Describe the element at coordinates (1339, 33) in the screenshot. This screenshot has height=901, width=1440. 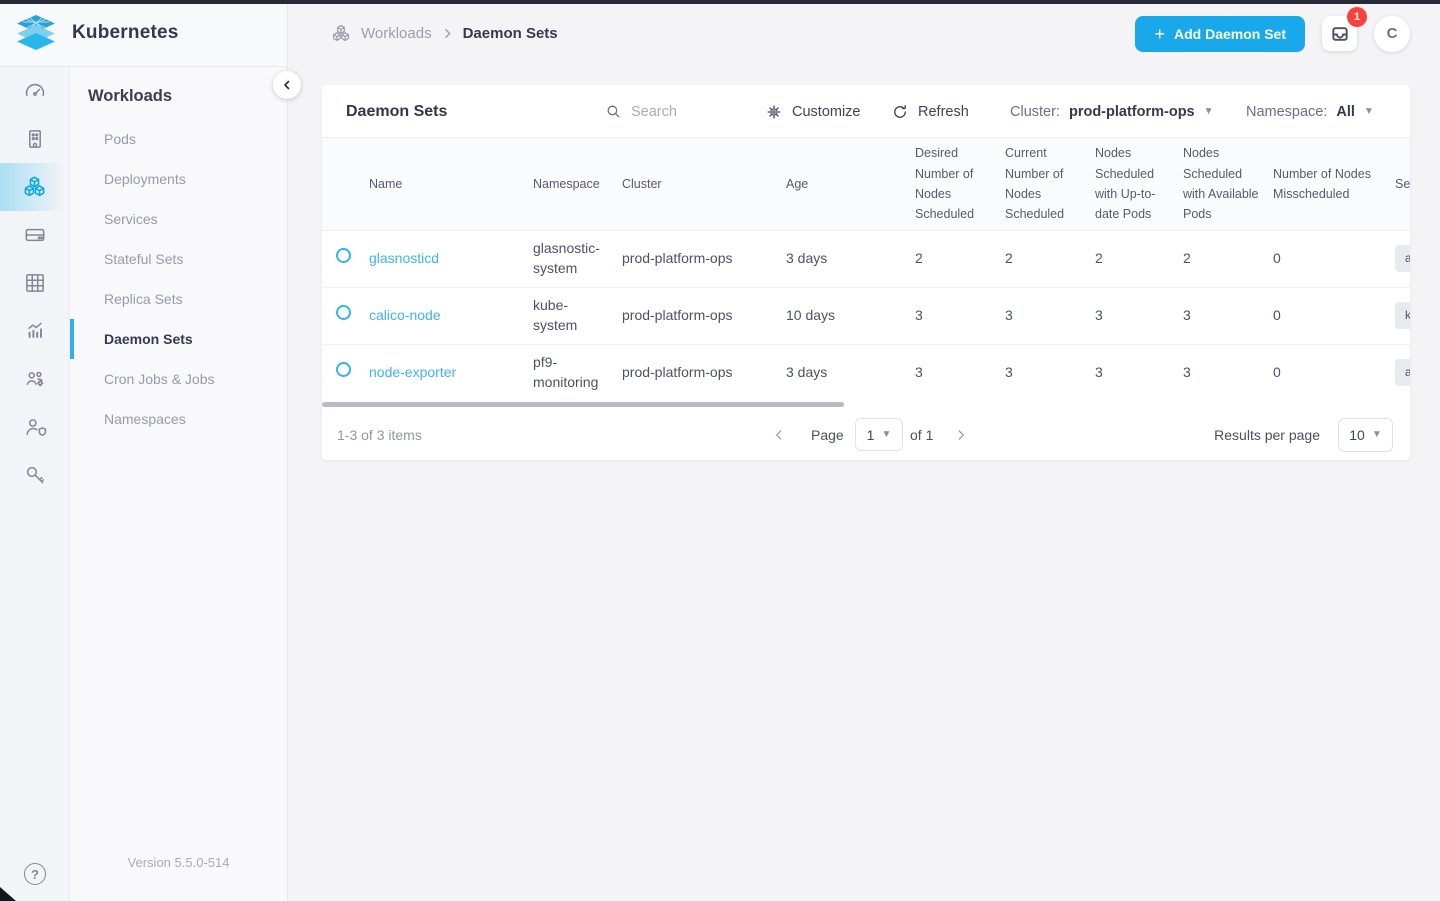
I see `inbox-tray-icon` at that location.